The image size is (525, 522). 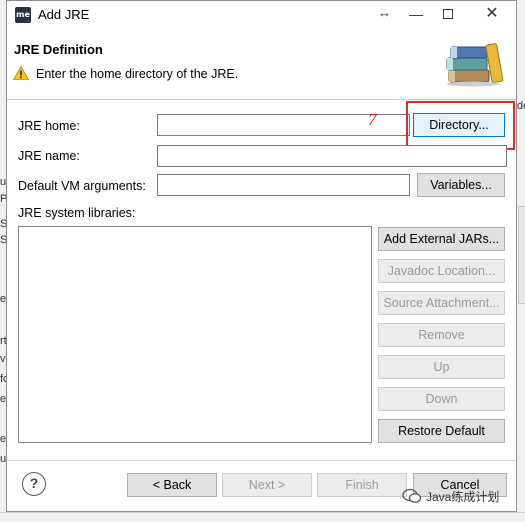 I want to click on wechat-icon, so click(x=412, y=495).